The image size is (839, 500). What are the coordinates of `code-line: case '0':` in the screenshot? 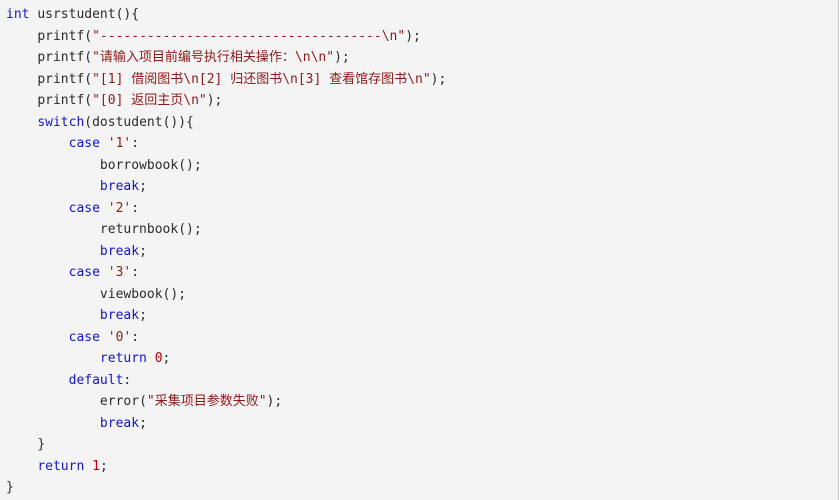 It's located at (422, 338).